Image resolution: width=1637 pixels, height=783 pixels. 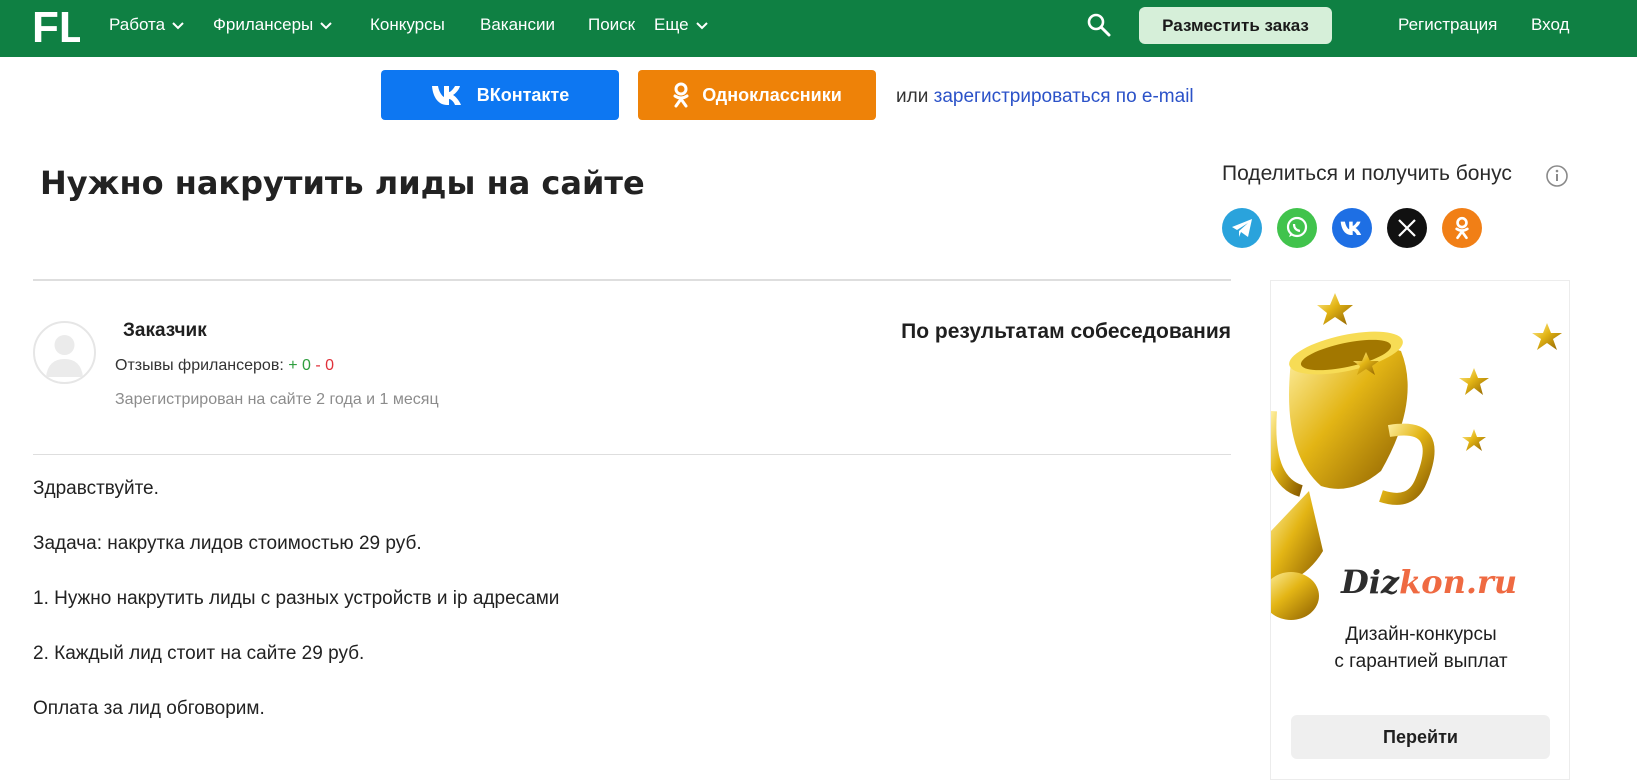 What do you see at coordinates (1064, 96) in the screenshot?
I see `email-register-link: зарегистрироваться по e-mail` at bounding box center [1064, 96].